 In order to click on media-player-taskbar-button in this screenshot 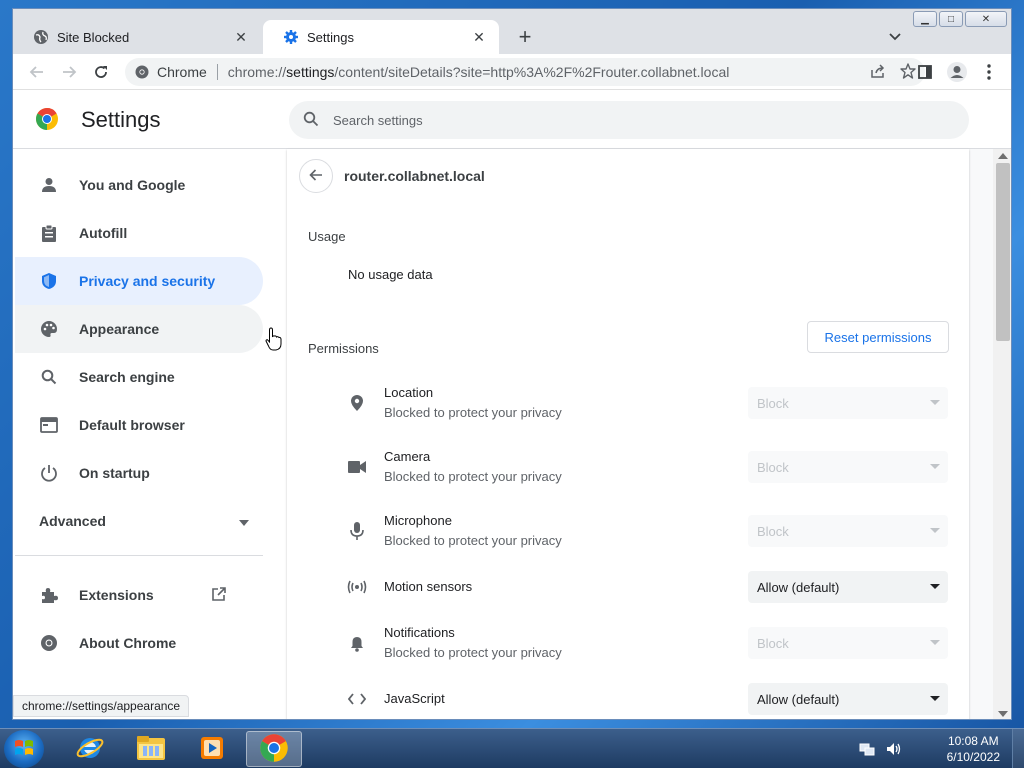, I will do `click(212, 749)`.